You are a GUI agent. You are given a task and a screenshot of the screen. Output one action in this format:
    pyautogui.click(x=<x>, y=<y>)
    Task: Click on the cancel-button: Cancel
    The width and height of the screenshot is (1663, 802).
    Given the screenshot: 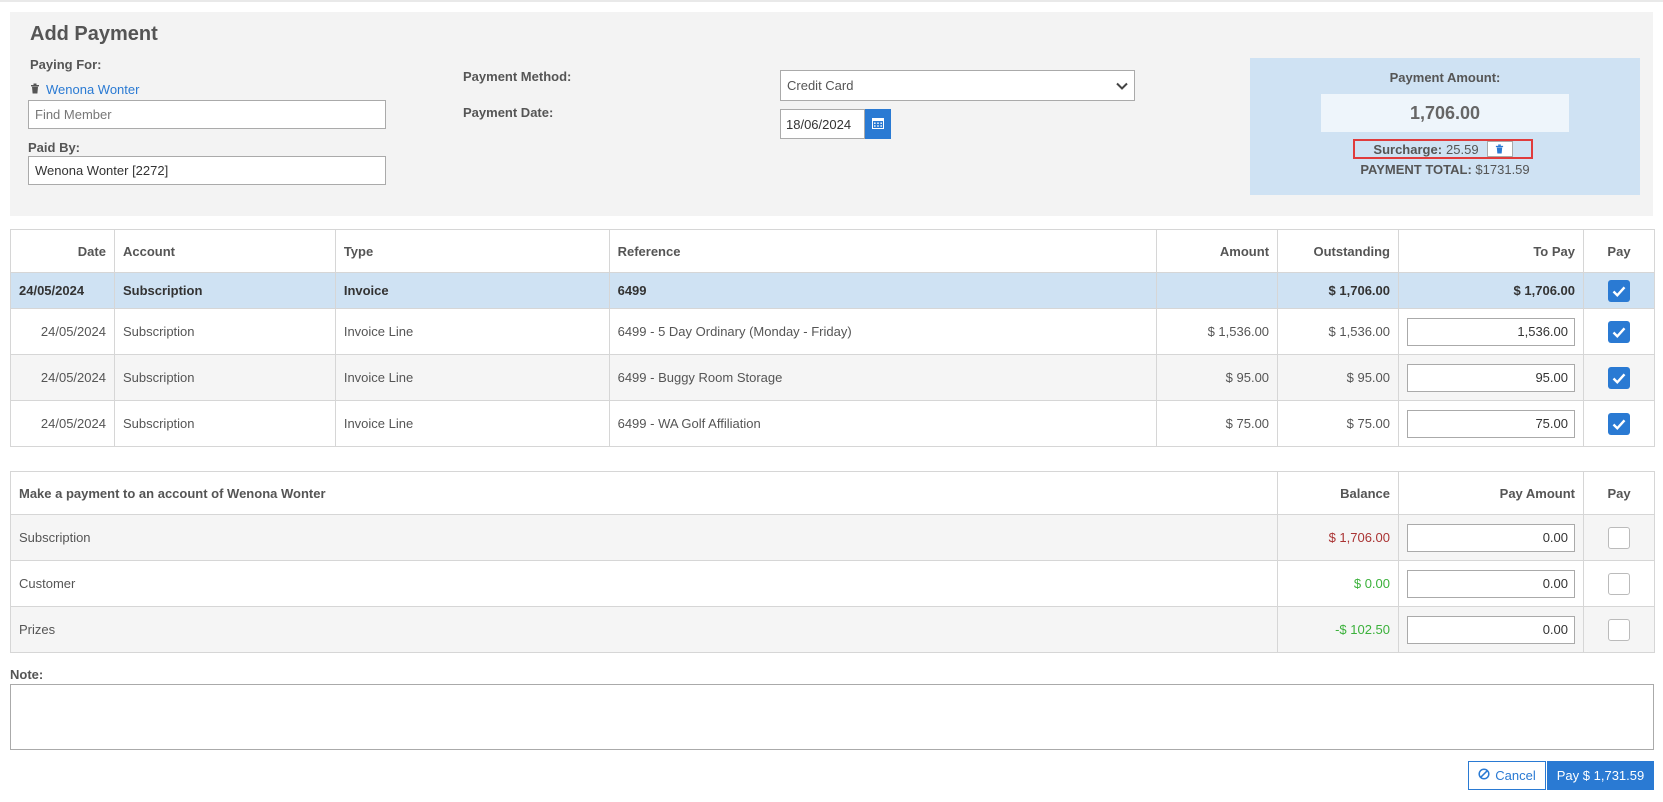 What is the action you would take?
    pyautogui.click(x=1507, y=775)
    